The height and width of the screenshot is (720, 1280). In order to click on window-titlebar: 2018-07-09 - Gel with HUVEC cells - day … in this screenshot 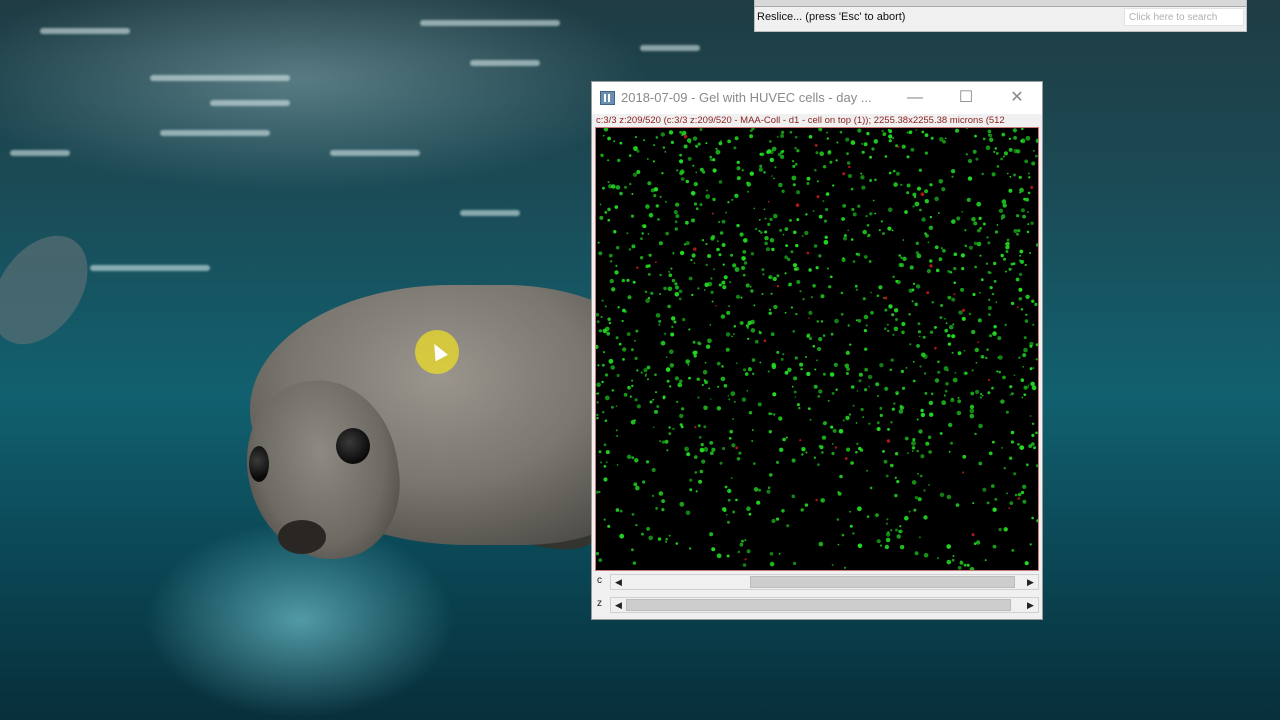, I will do `click(817, 98)`.